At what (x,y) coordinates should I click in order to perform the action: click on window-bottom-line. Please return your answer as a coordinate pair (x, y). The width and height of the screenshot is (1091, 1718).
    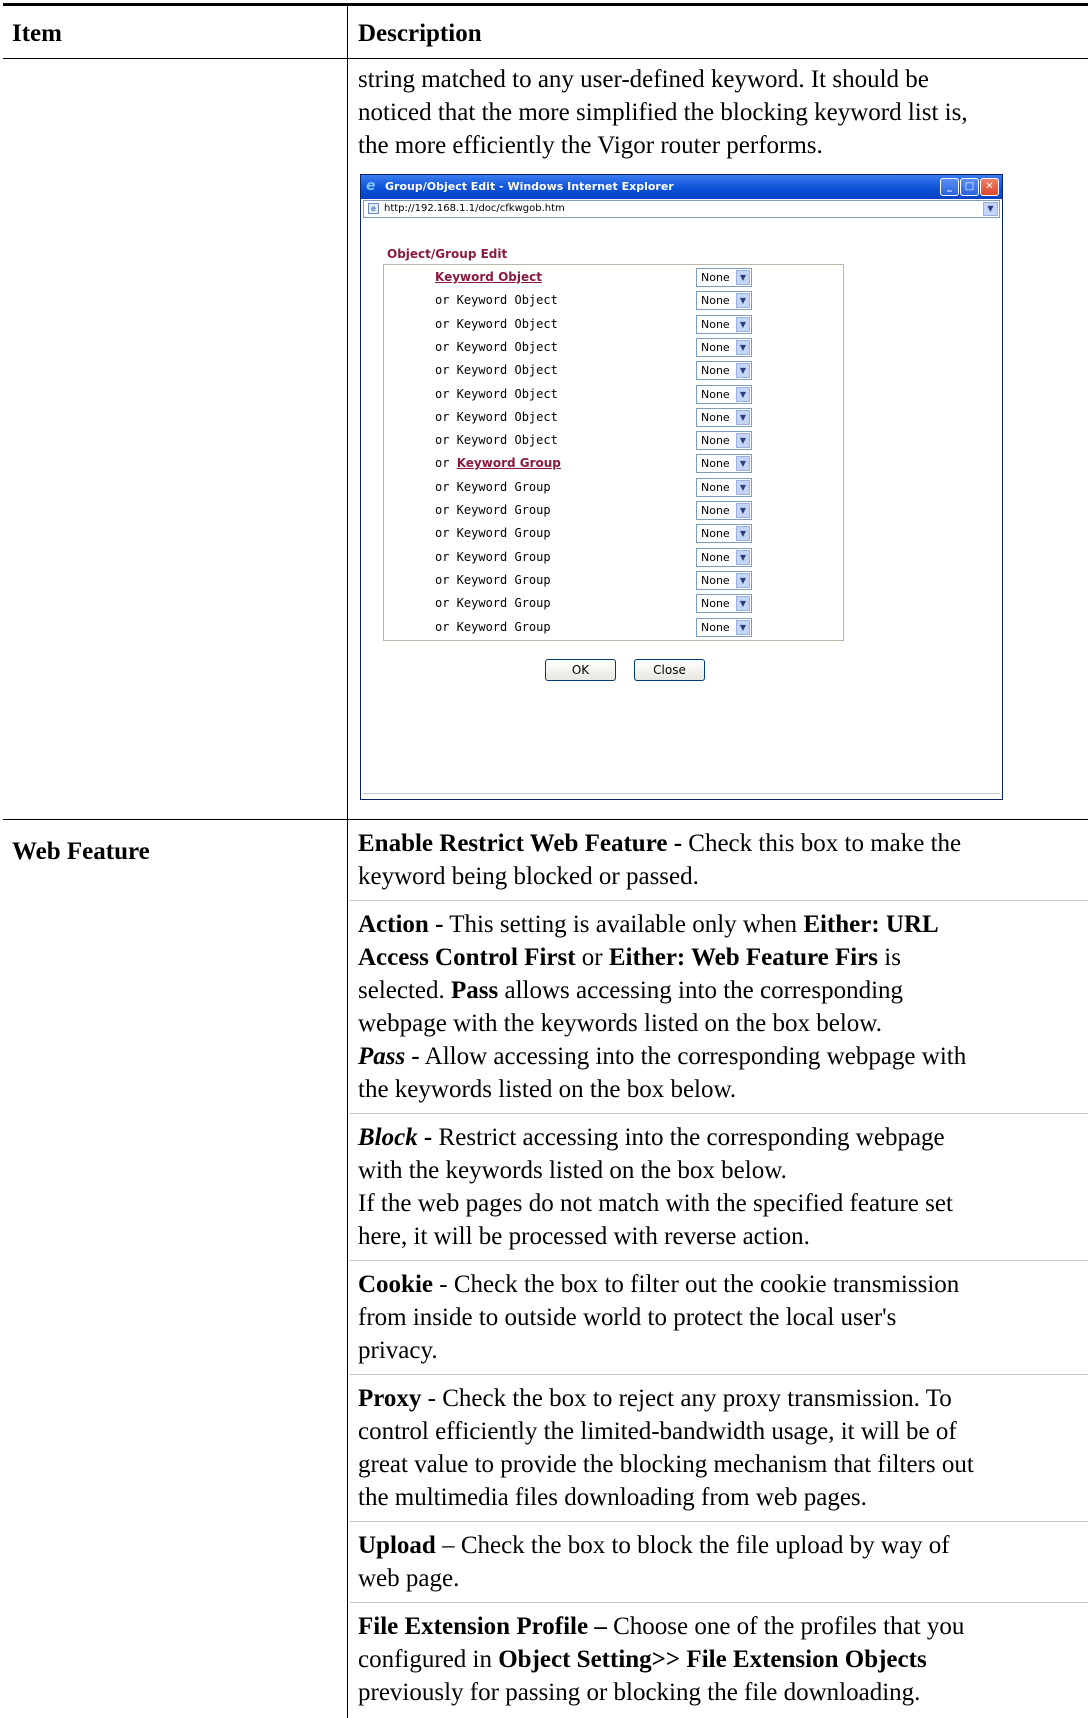
    Looking at the image, I should click on (681, 793).